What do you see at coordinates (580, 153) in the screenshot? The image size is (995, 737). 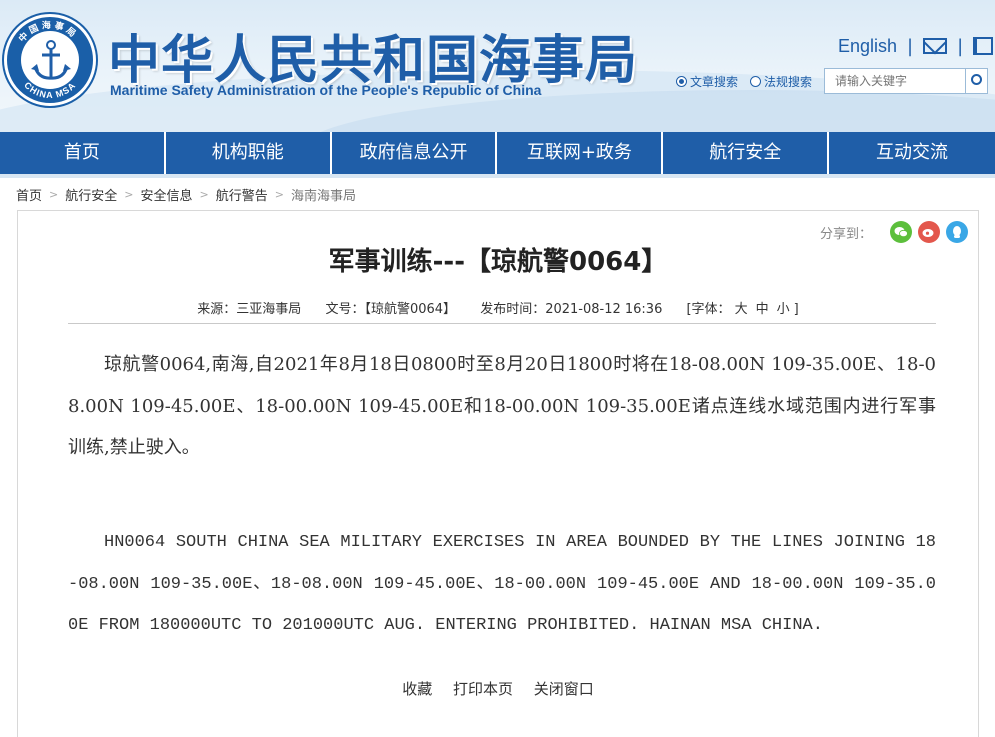 I see `nav-item-internet-gov: 互联网+政务` at bounding box center [580, 153].